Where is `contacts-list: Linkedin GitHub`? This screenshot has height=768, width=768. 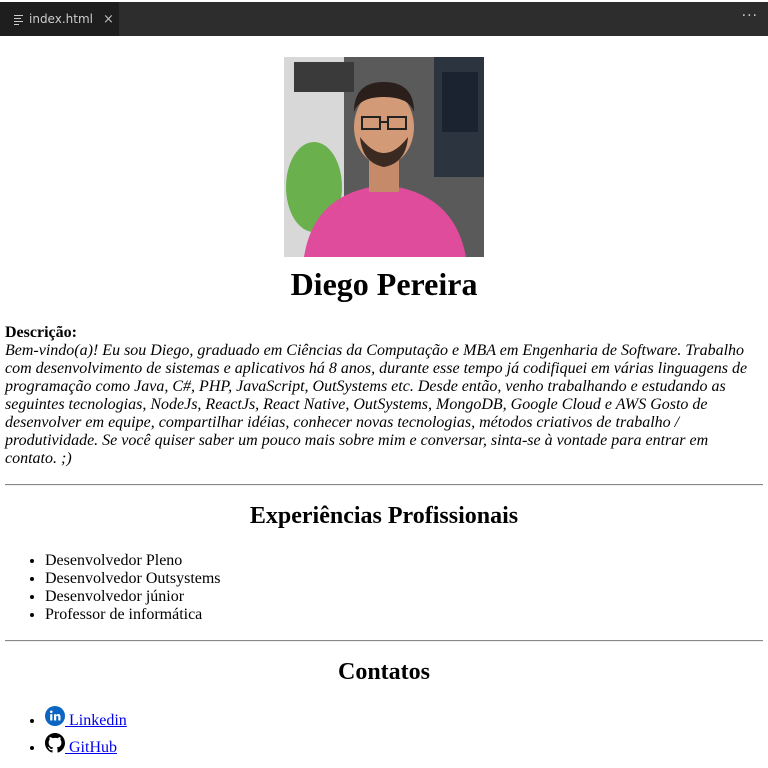
contacts-list: Linkedin GitHub is located at coordinates (384, 733).